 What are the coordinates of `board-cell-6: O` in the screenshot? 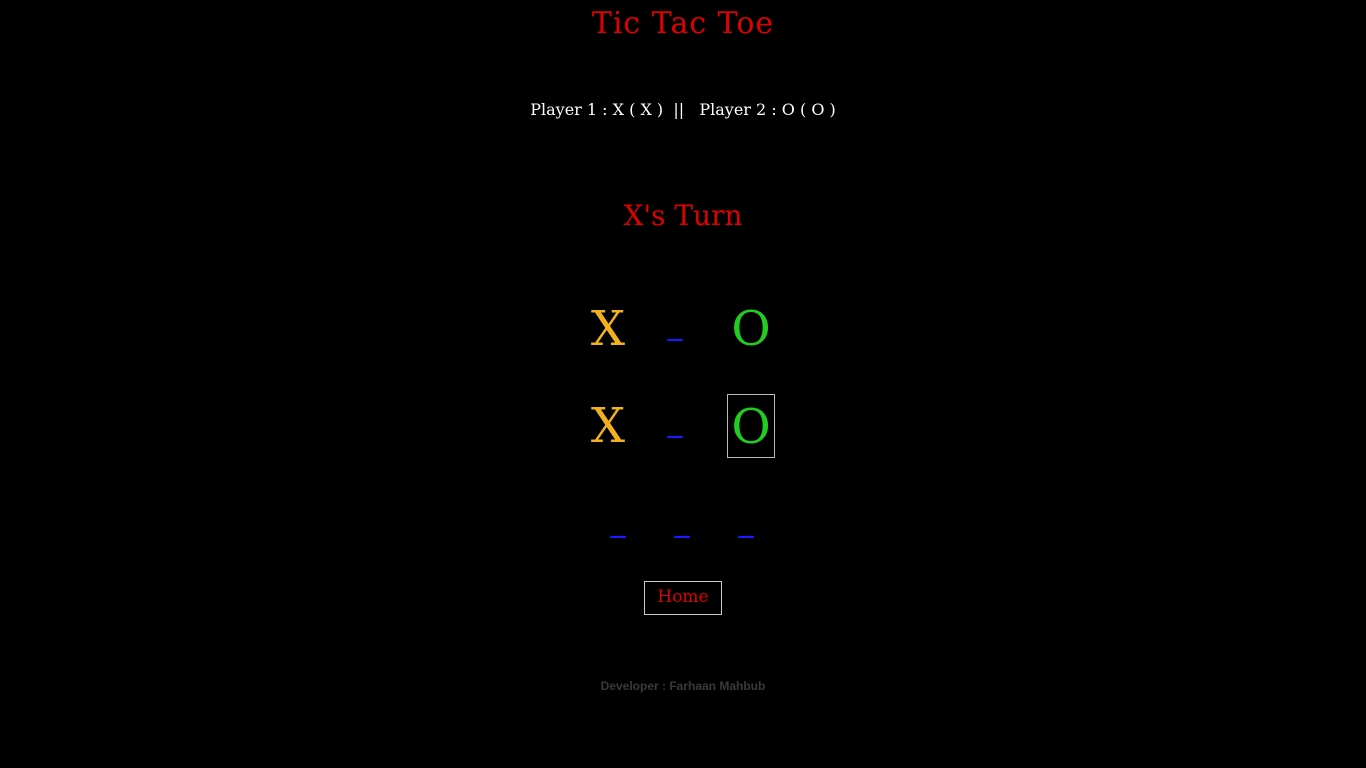 It's located at (751, 426).